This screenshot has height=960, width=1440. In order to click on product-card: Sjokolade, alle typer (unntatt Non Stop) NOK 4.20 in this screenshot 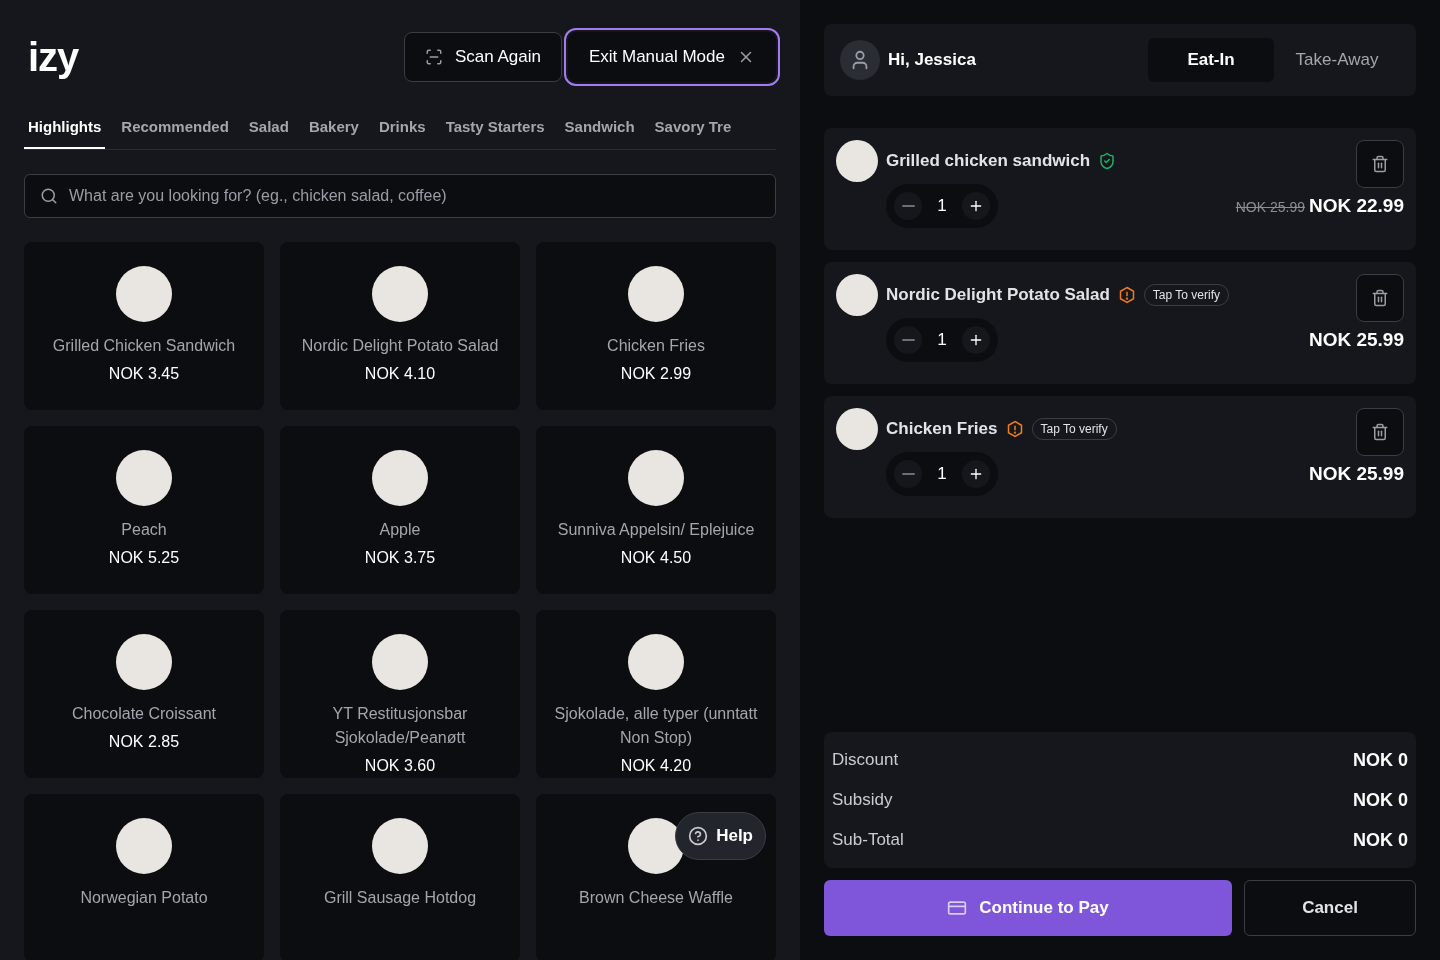, I will do `click(656, 693)`.